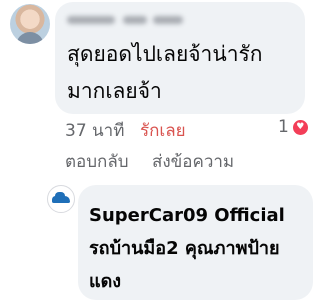  What do you see at coordinates (300, 127) in the screenshot?
I see `heart-icon: ♥` at bounding box center [300, 127].